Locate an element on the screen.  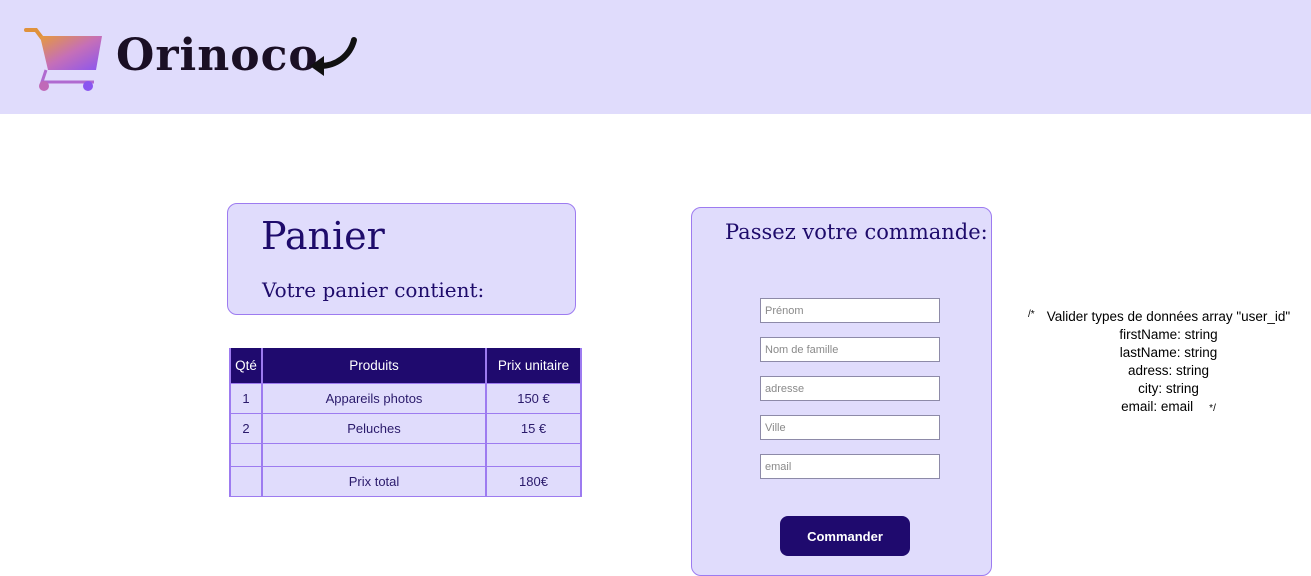
cell-empty is located at coordinates (246, 481).